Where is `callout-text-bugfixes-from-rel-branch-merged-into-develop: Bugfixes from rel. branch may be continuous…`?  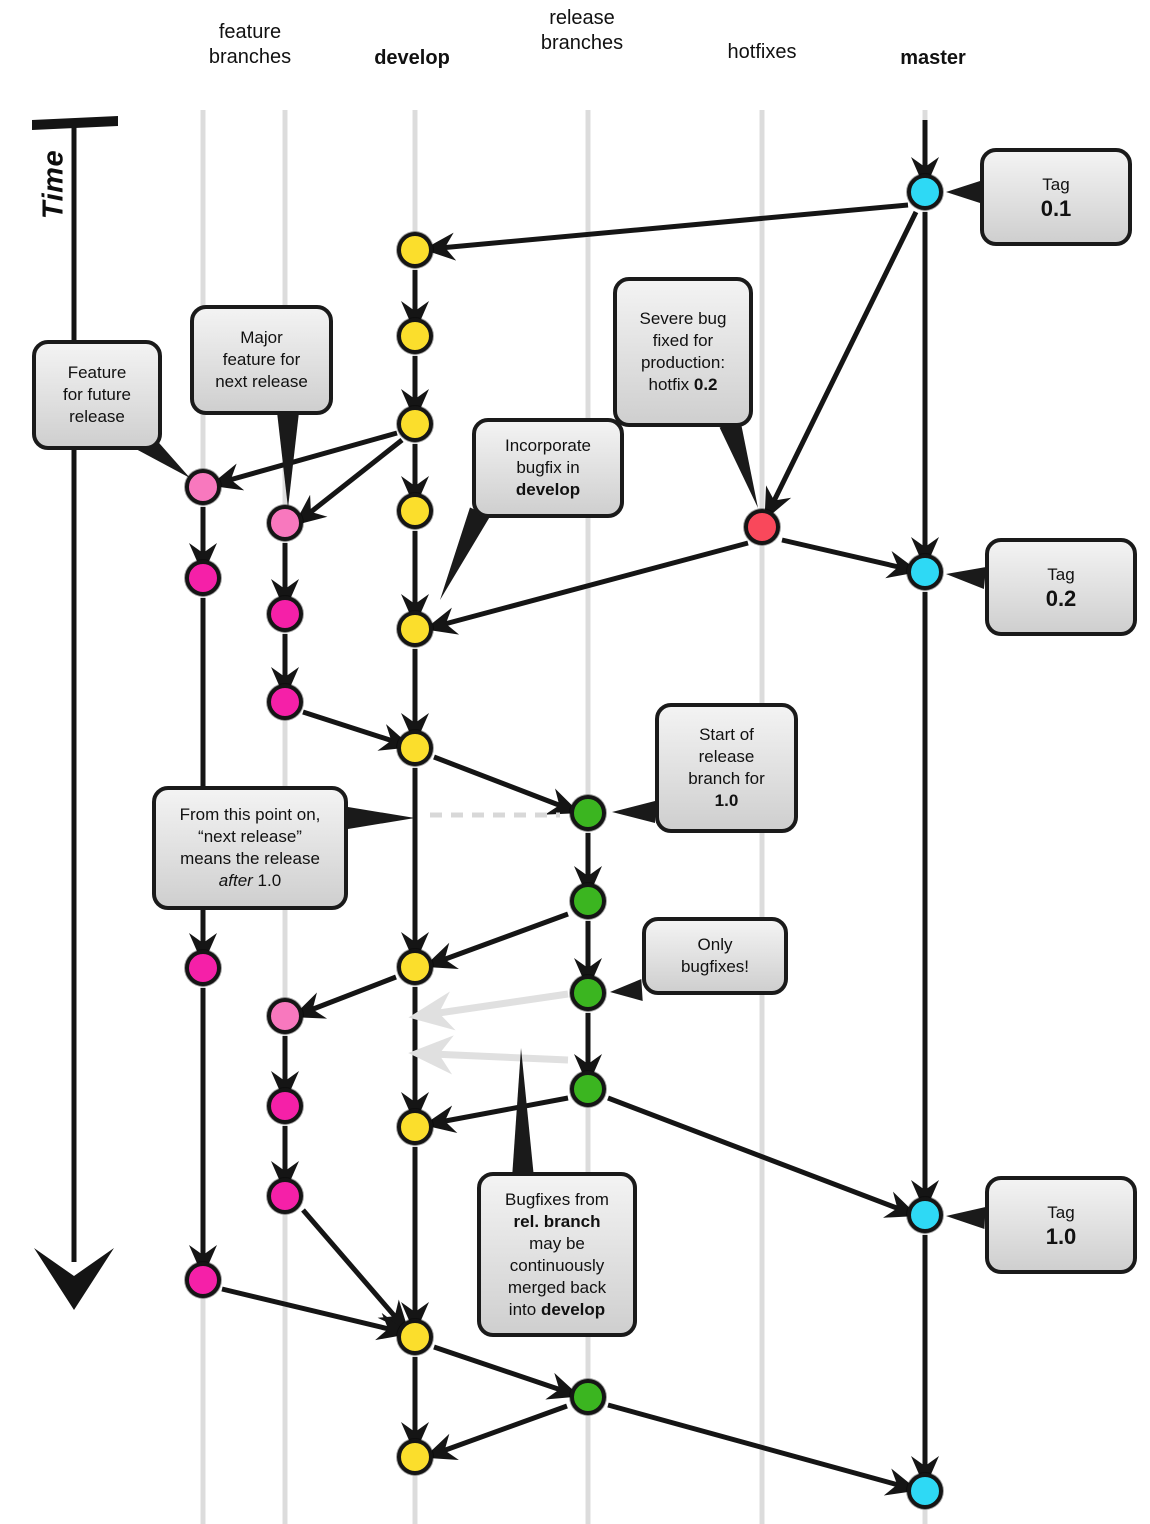
callout-text-bugfixes-from-rel-branch-merged-into-develop: Bugfixes from rel. branch may be continuous… is located at coordinates (557, 1254).